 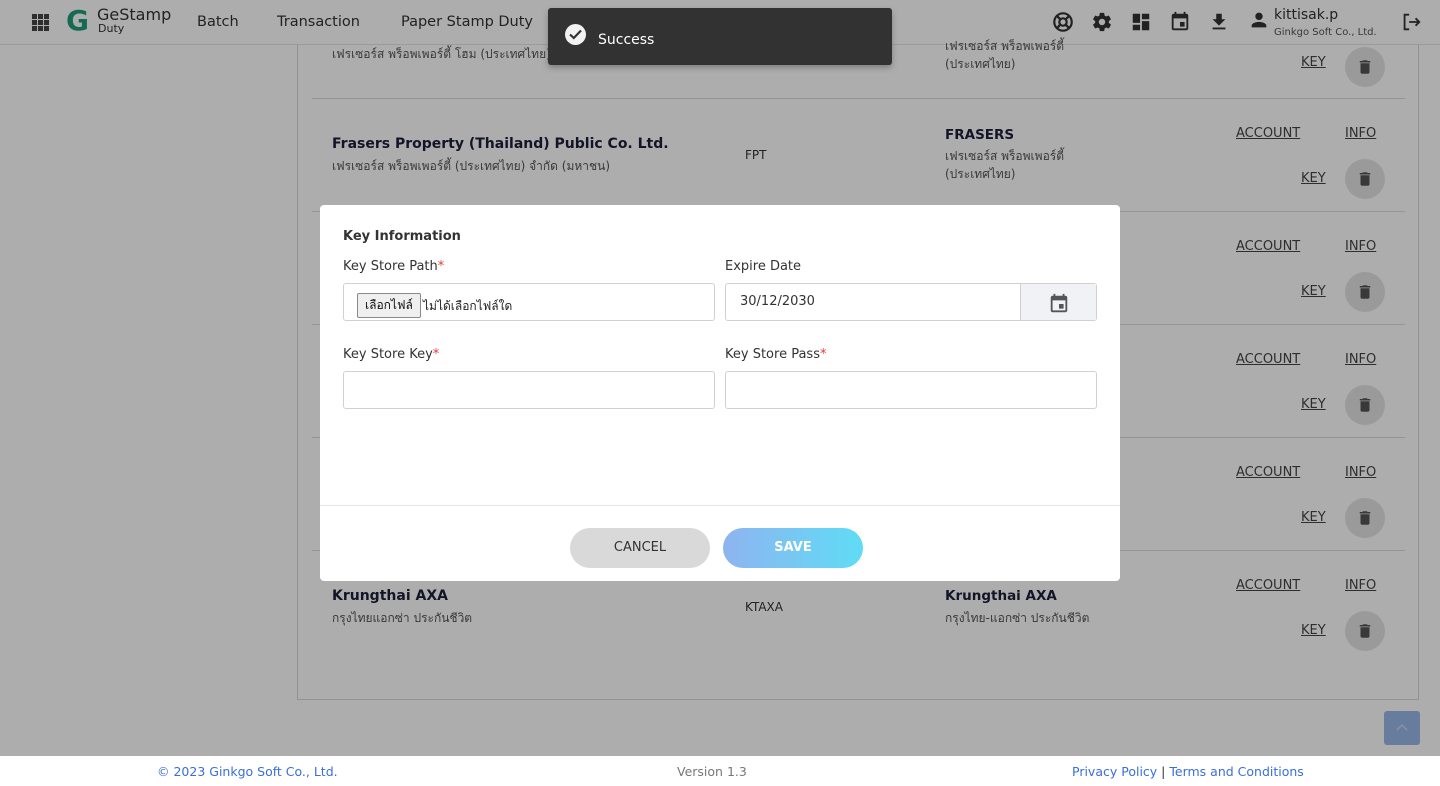 What do you see at coordinates (777, 301) in the screenshot?
I see `expire-date-value: 30/12/2030` at bounding box center [777, 301].